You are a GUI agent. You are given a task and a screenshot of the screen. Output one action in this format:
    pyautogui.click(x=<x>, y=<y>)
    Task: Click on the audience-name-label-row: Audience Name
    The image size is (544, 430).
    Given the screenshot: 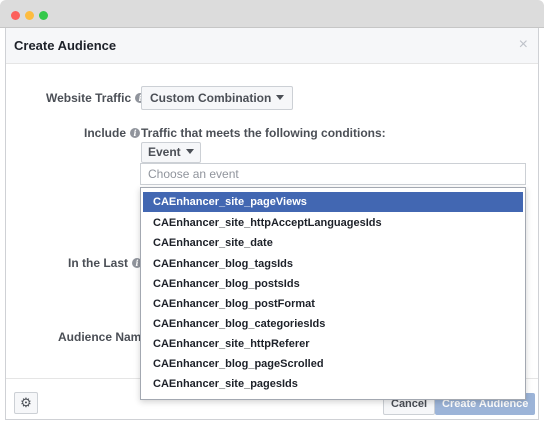 What is the action you would take?
    pyautogui.click(x=103, y=337)
    